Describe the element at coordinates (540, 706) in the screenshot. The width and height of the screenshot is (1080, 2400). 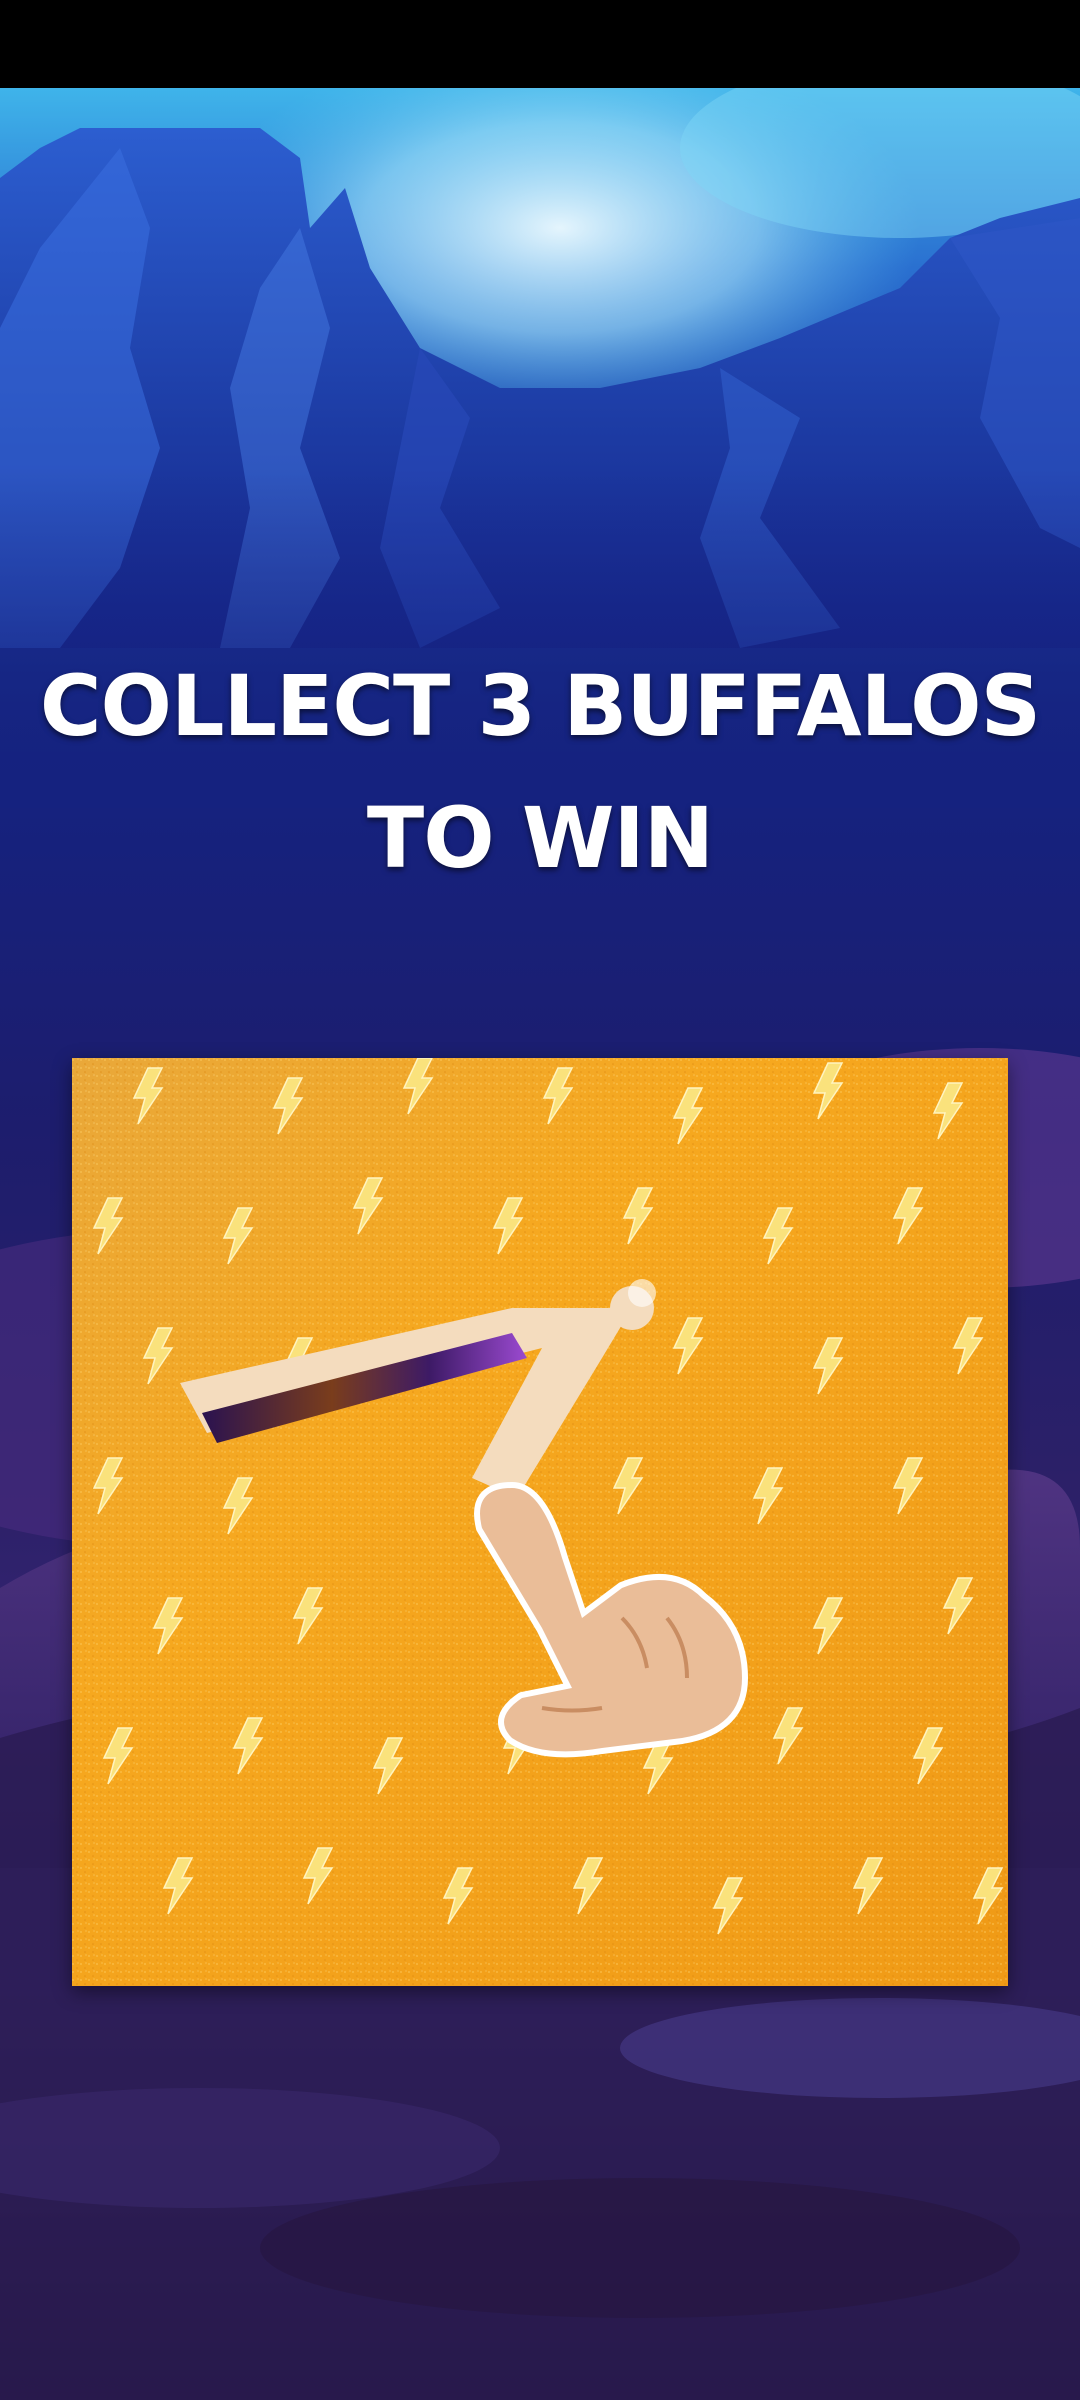
I see `instruction-title-line1: COLLECT 3 BUFFALOS` at that location.